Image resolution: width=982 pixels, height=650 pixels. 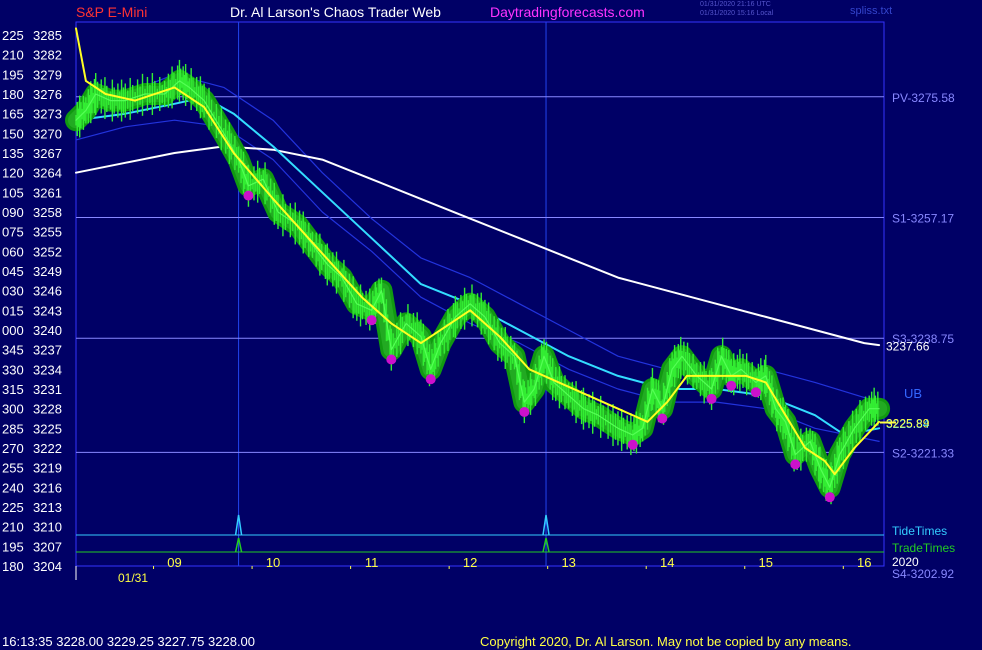 What do you see at coordinates (13, 350) in the screenshot?
I see `y-tick-angle: 345` at bounding box center [13, 350].